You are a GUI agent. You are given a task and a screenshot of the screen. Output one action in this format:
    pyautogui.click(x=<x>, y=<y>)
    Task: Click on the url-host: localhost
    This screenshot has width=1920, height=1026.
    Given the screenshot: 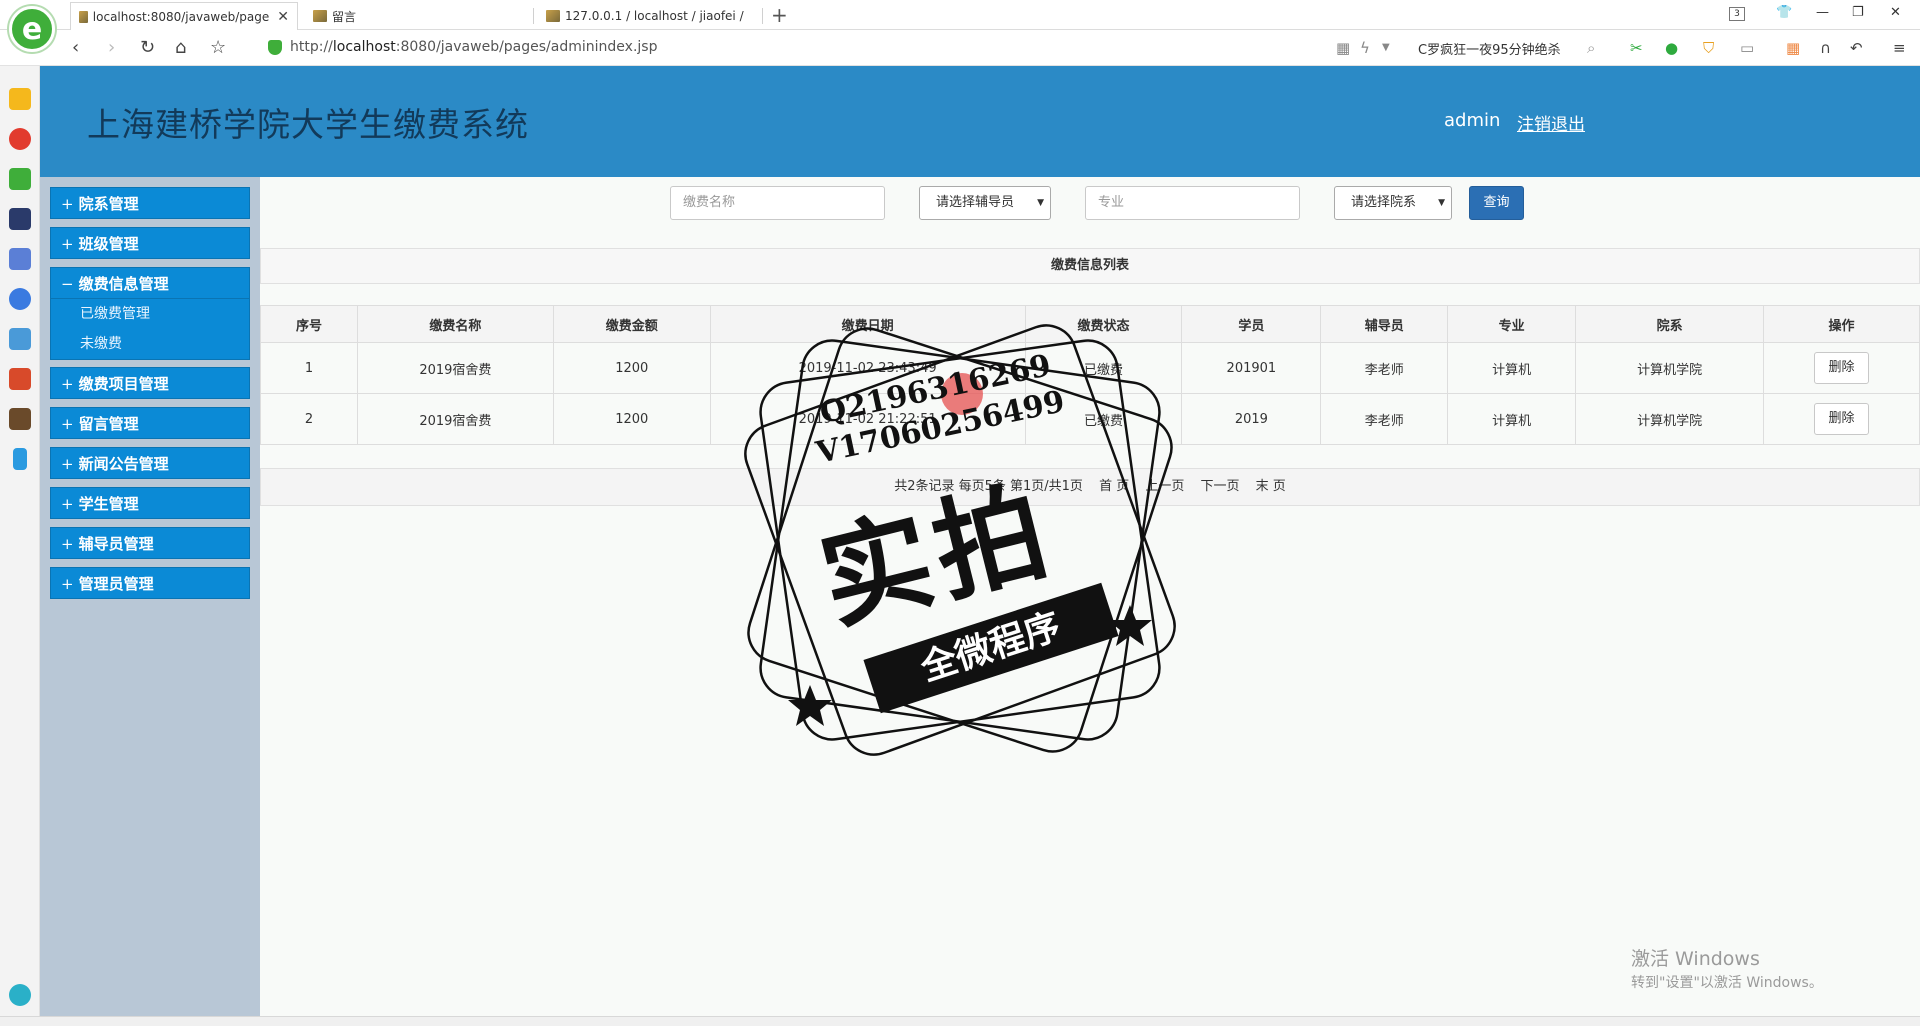 What is the action you would take?
    pyautogui.click(x=364, y=47)
    